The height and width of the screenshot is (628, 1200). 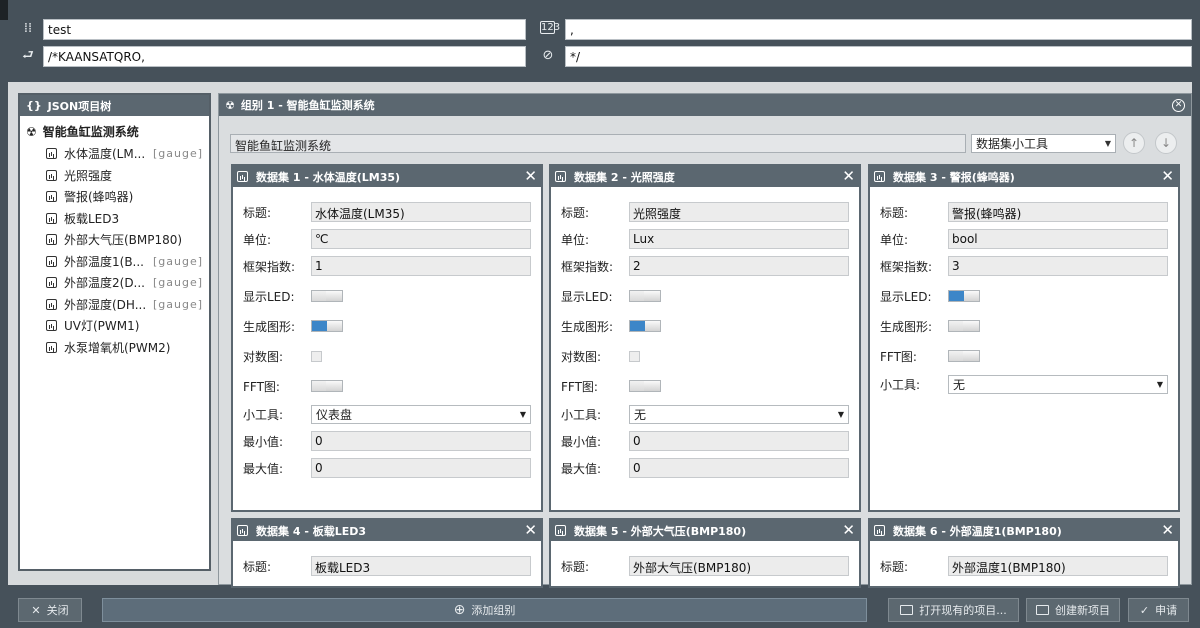 What do you see at coordinates (739, 566) in the screenshot?
I see `title-input: 外部大气压(BMP180)` at bounding box center [739, 566].